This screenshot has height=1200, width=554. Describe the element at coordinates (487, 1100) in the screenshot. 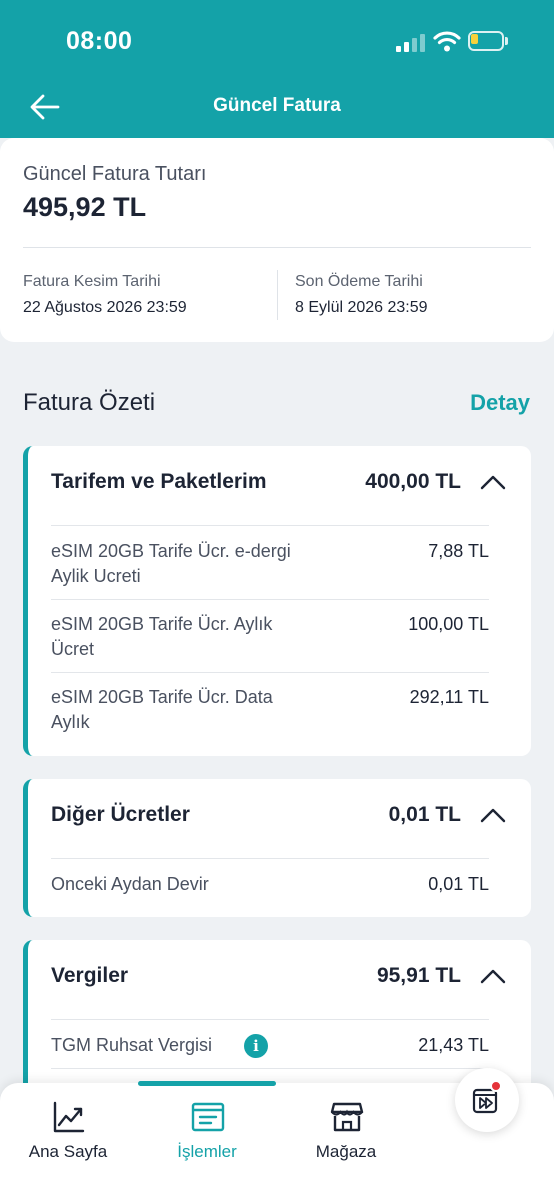

I see `media-fab-button` at that location.